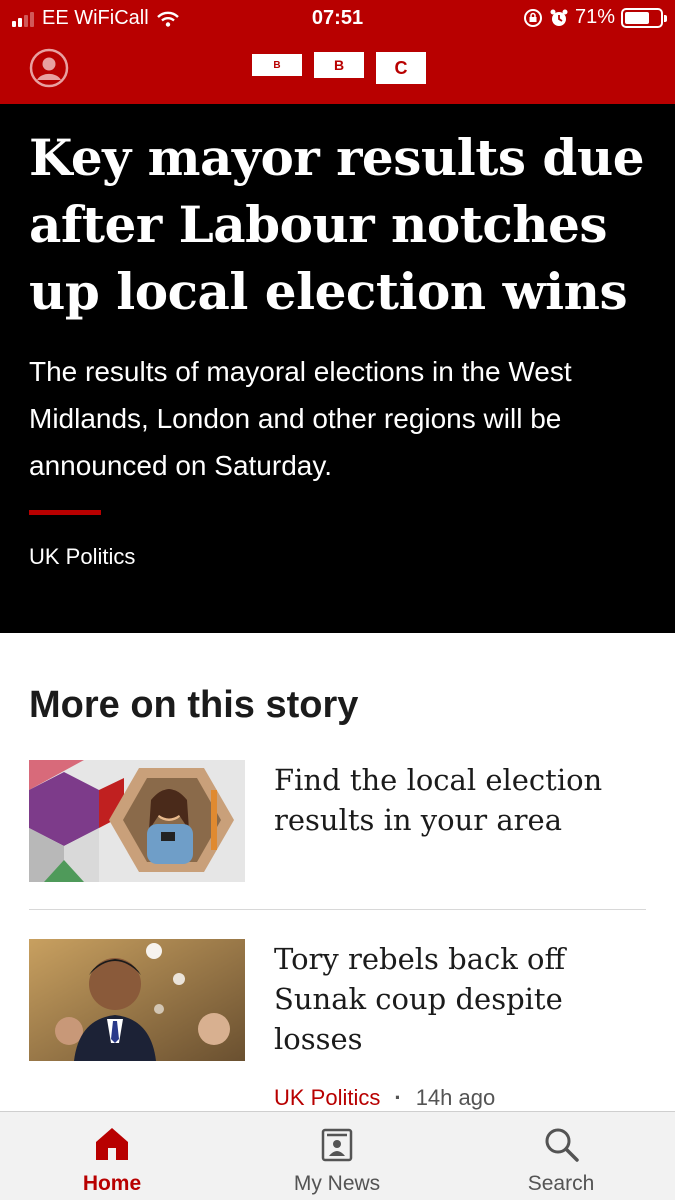 The image size is (675, 1200). Describe the element at coordinates (559, 17) in the screenshot. I see `alarm-icon` at that location.